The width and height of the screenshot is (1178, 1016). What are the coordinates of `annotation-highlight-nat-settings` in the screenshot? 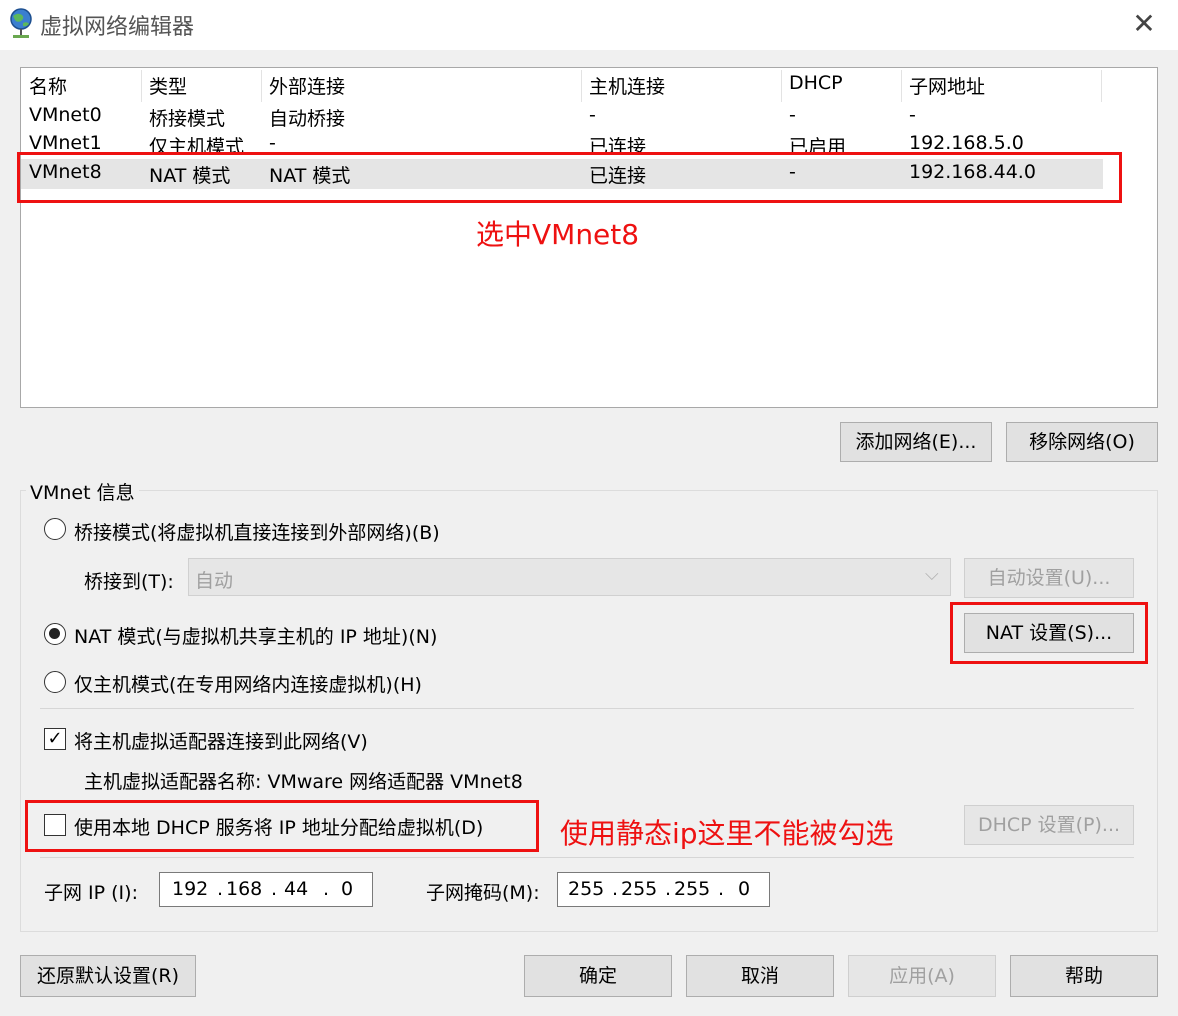 It's located at (1049, 633).